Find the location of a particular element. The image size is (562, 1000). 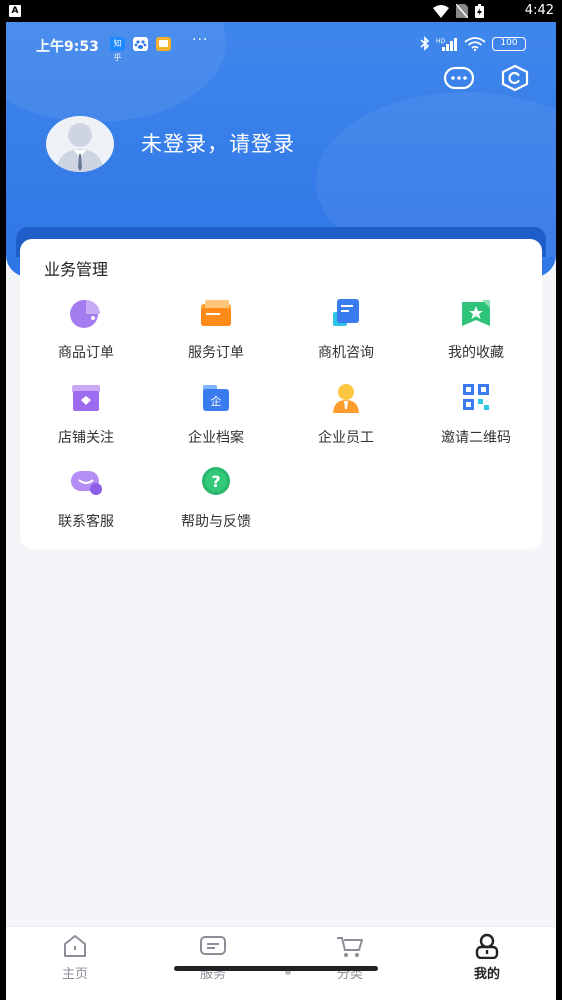

system-icons is located at coordinates (458, 11).